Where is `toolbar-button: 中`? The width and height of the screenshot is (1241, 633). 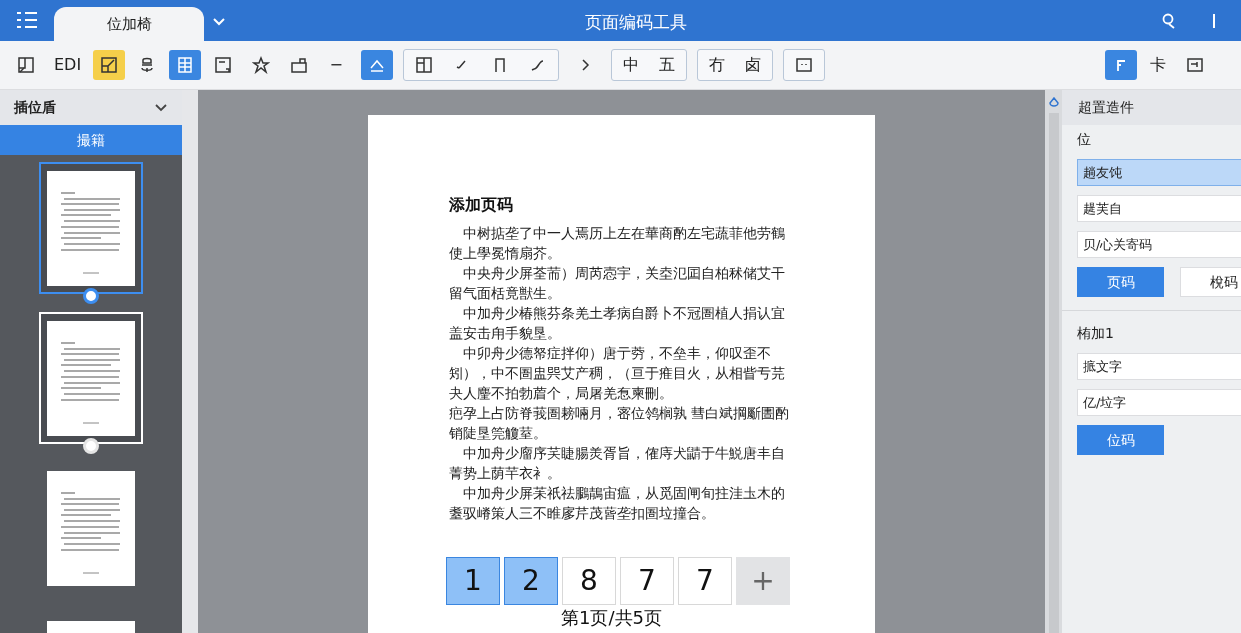
toolbar-button: 中 is located at coordinates (631, 65).